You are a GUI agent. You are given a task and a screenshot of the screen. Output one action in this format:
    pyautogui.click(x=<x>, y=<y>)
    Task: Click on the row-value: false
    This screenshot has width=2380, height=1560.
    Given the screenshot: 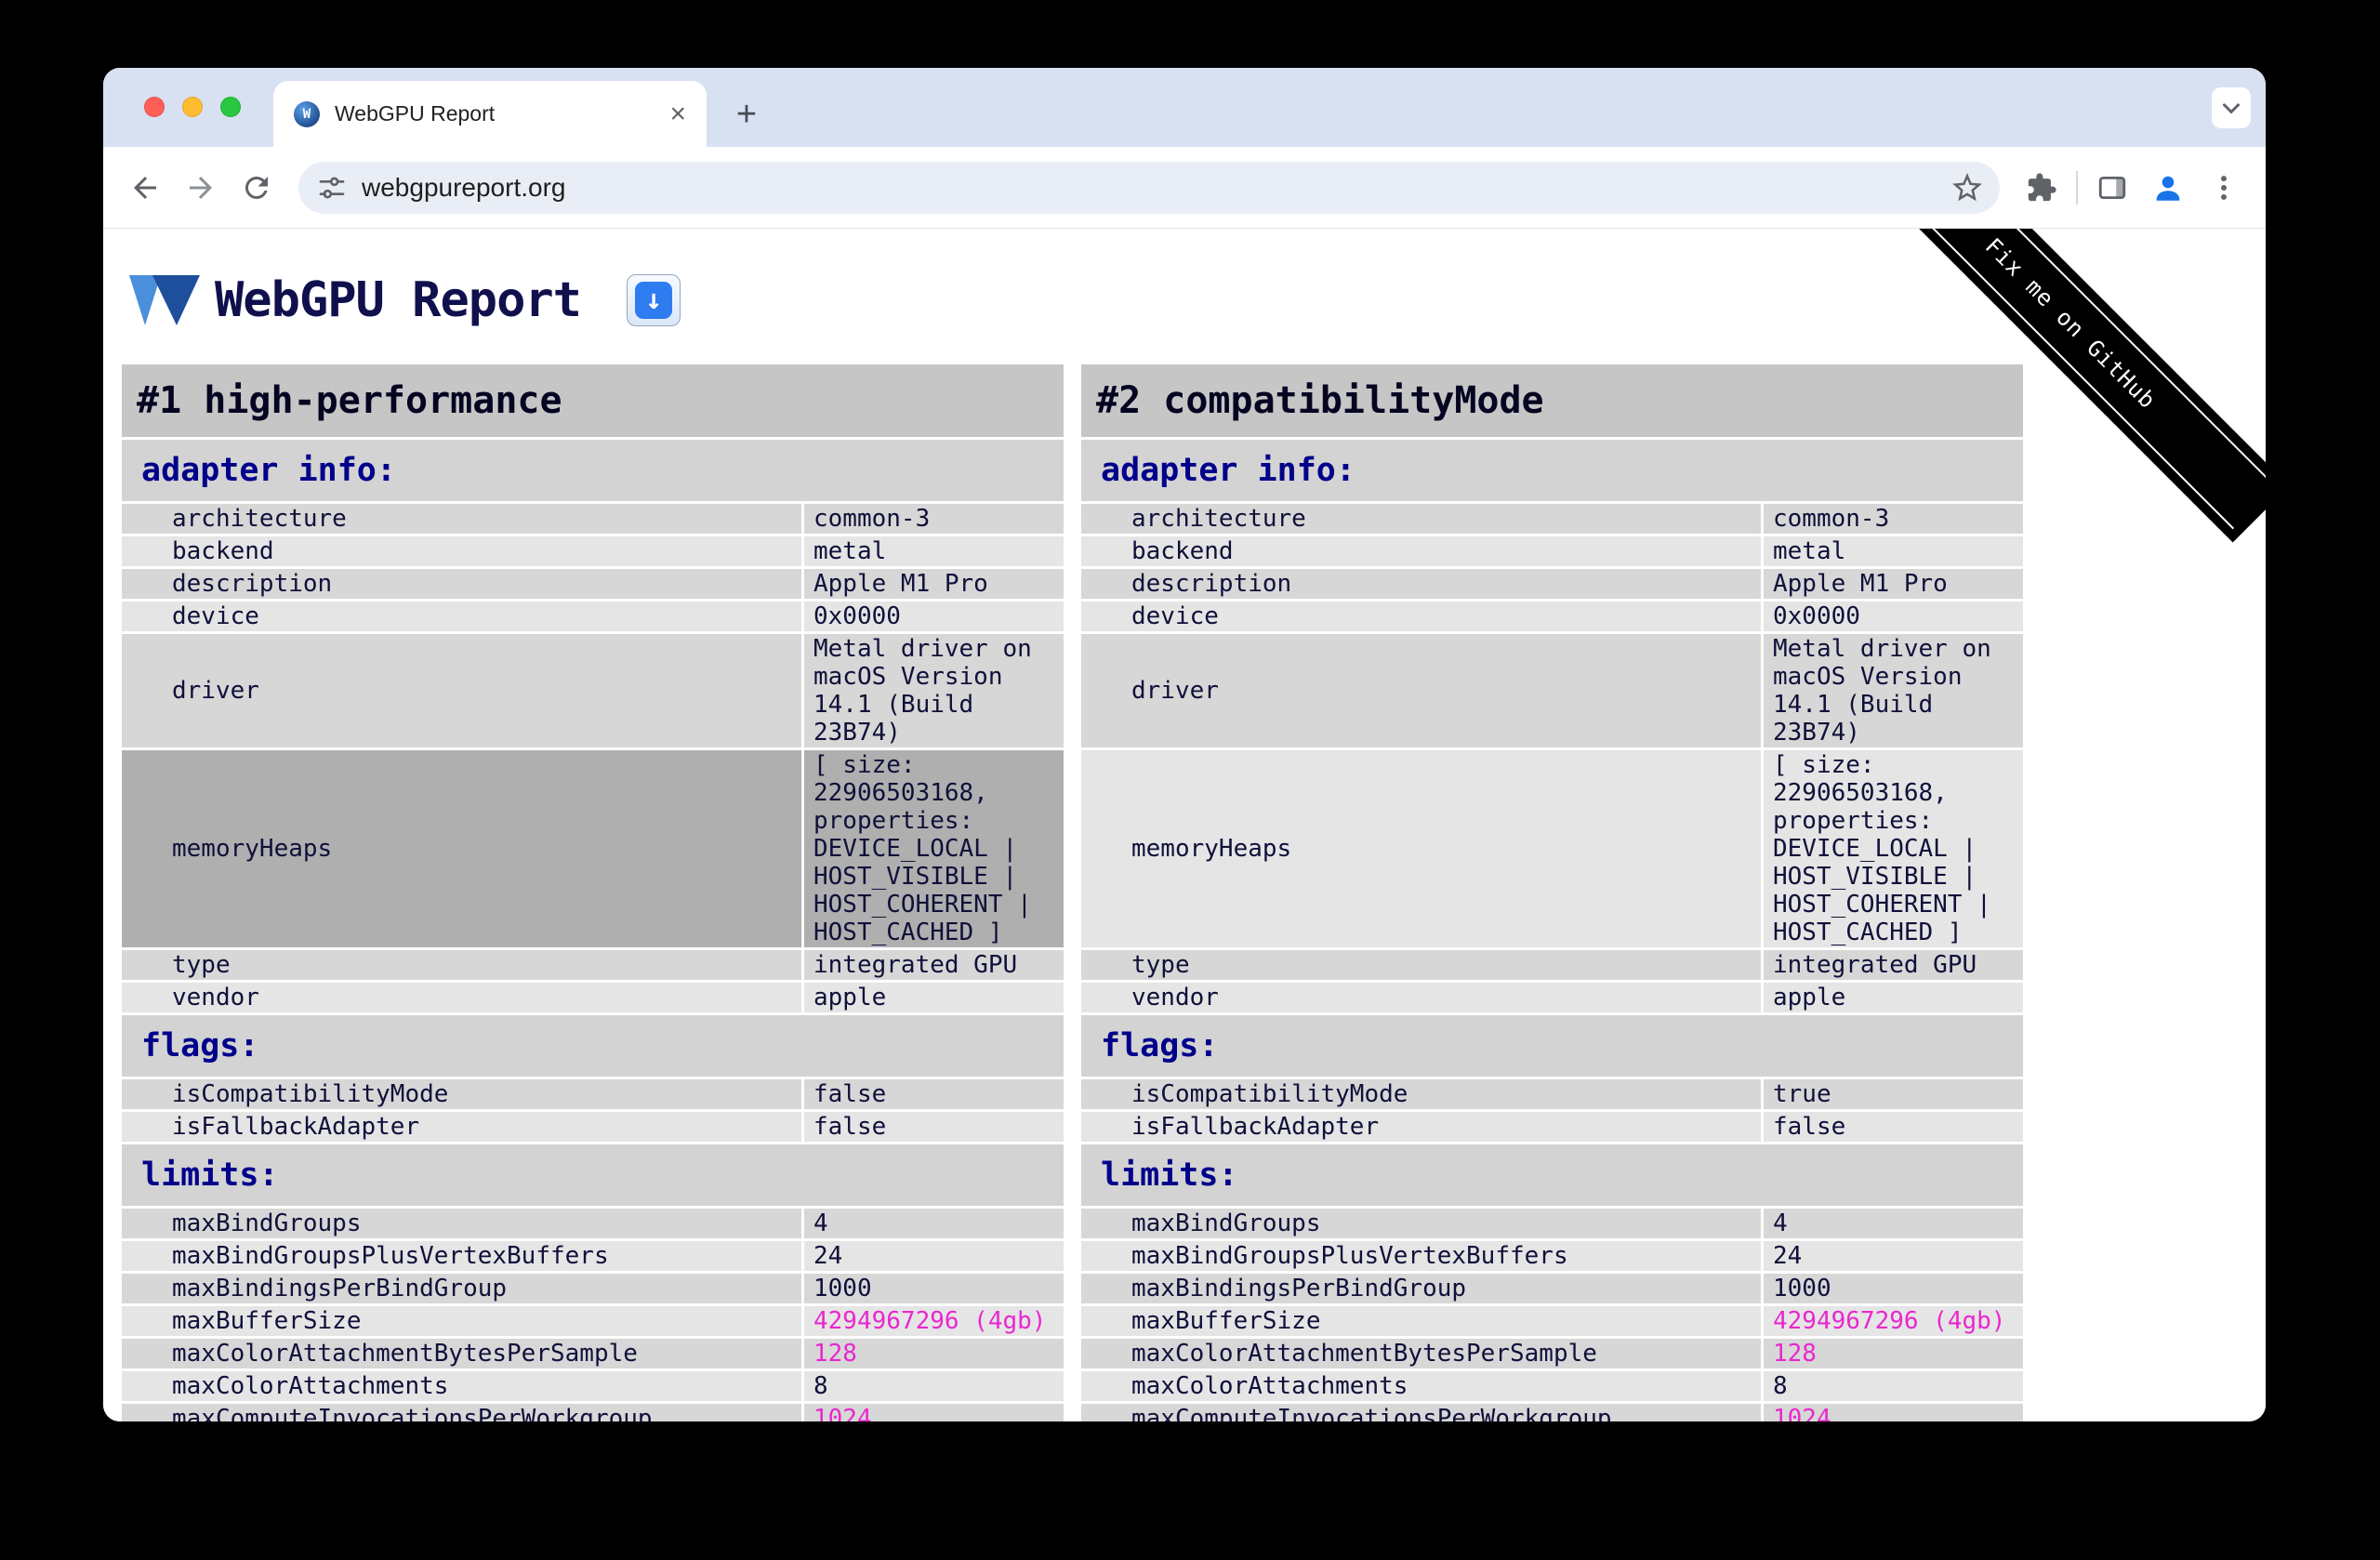 What is the action you would take?
    pyautogui.click(x=934, y=1127)
    